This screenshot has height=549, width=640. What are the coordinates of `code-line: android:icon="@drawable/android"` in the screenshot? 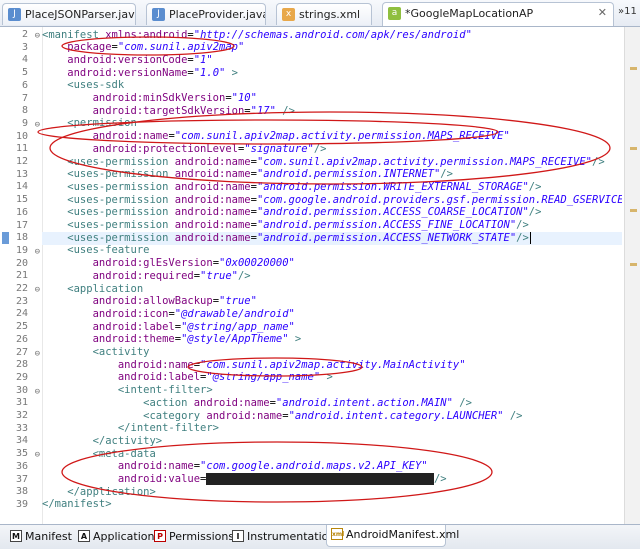 It's located at (332, 314).